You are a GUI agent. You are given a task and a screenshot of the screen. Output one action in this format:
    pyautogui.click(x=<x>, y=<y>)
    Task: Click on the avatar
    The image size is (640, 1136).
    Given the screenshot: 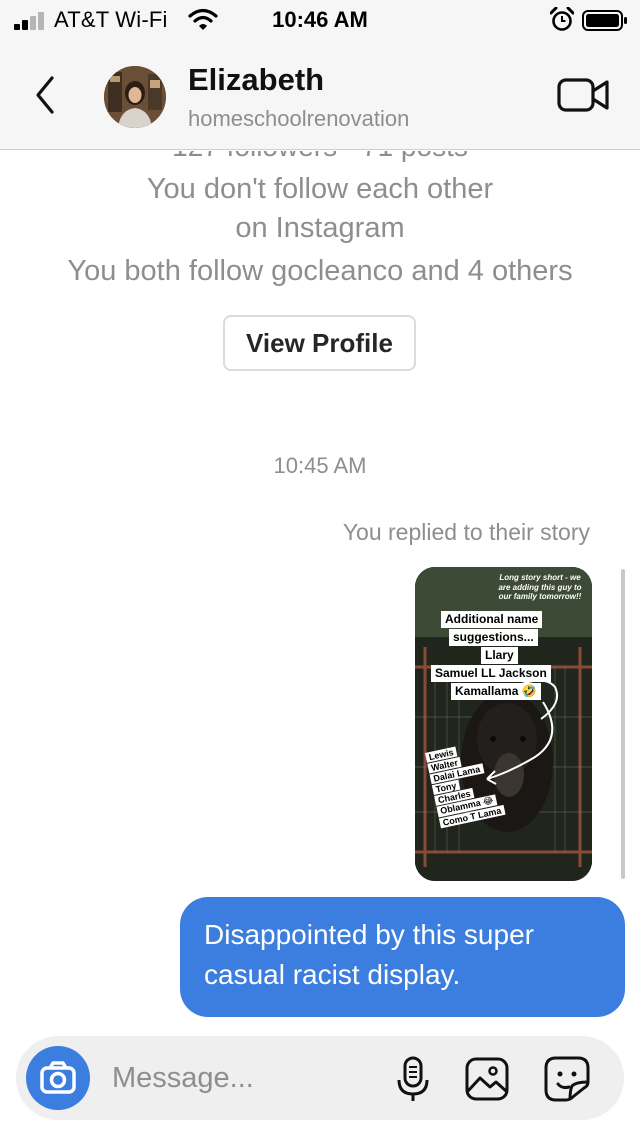 What is the action you would take?
    pyautogui.click(x=135, y=97)
    